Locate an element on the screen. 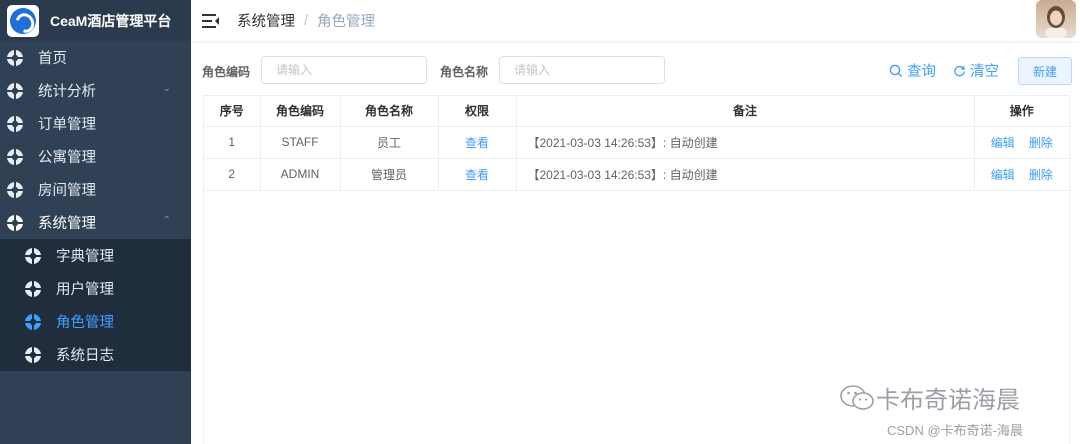  clear-label: 清空 is located at coordinates (984, 72).